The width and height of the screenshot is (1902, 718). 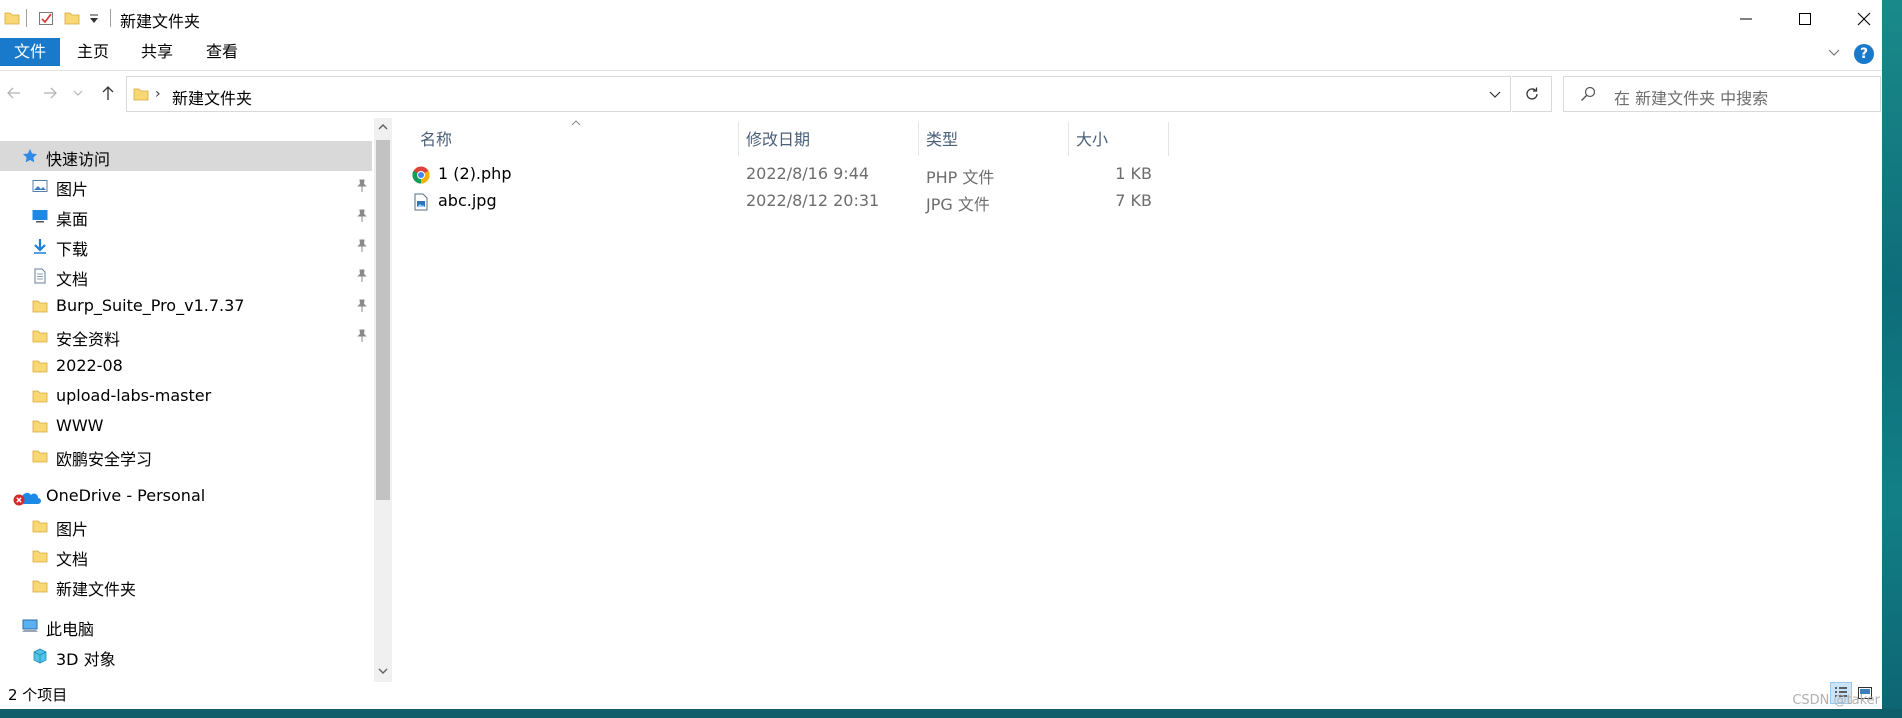 I want to click on nav-label: 安全资料, so click(x=88, y=339).